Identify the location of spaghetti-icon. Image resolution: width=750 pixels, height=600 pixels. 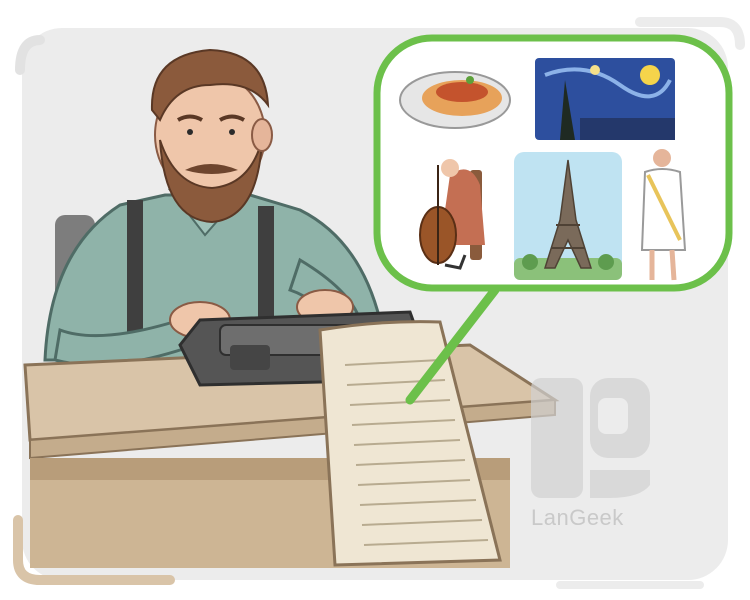
(455, 100).